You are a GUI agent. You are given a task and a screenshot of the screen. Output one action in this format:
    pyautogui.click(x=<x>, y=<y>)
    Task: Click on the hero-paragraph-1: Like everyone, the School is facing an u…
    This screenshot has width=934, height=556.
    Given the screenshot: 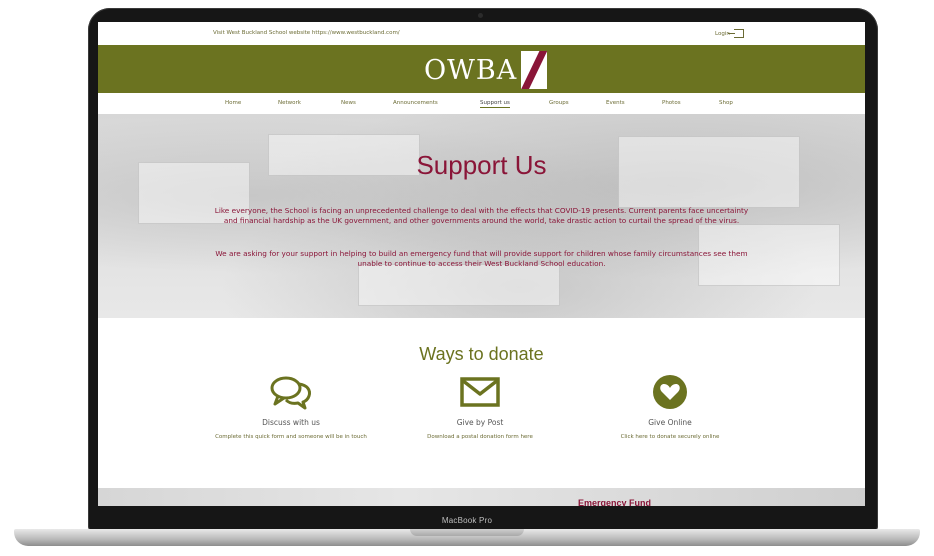 What is the action you would take?
    pyautogui.click(x=481, y=215)
    